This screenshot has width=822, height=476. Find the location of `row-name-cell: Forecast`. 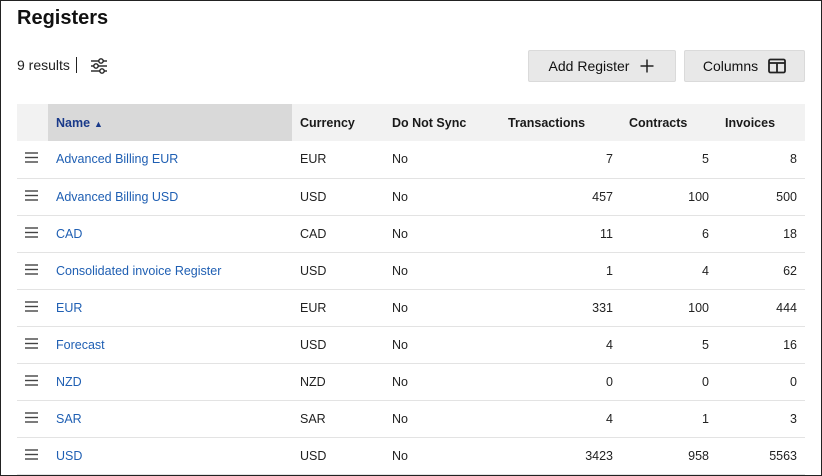

row-name-cell: Forecast is located at coordinates (170, 344).